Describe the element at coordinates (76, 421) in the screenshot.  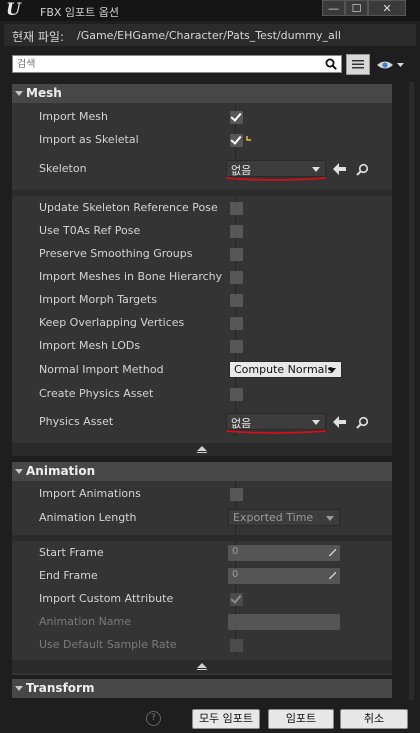
I see `physics-asset-label: Physics Asset` at that location.